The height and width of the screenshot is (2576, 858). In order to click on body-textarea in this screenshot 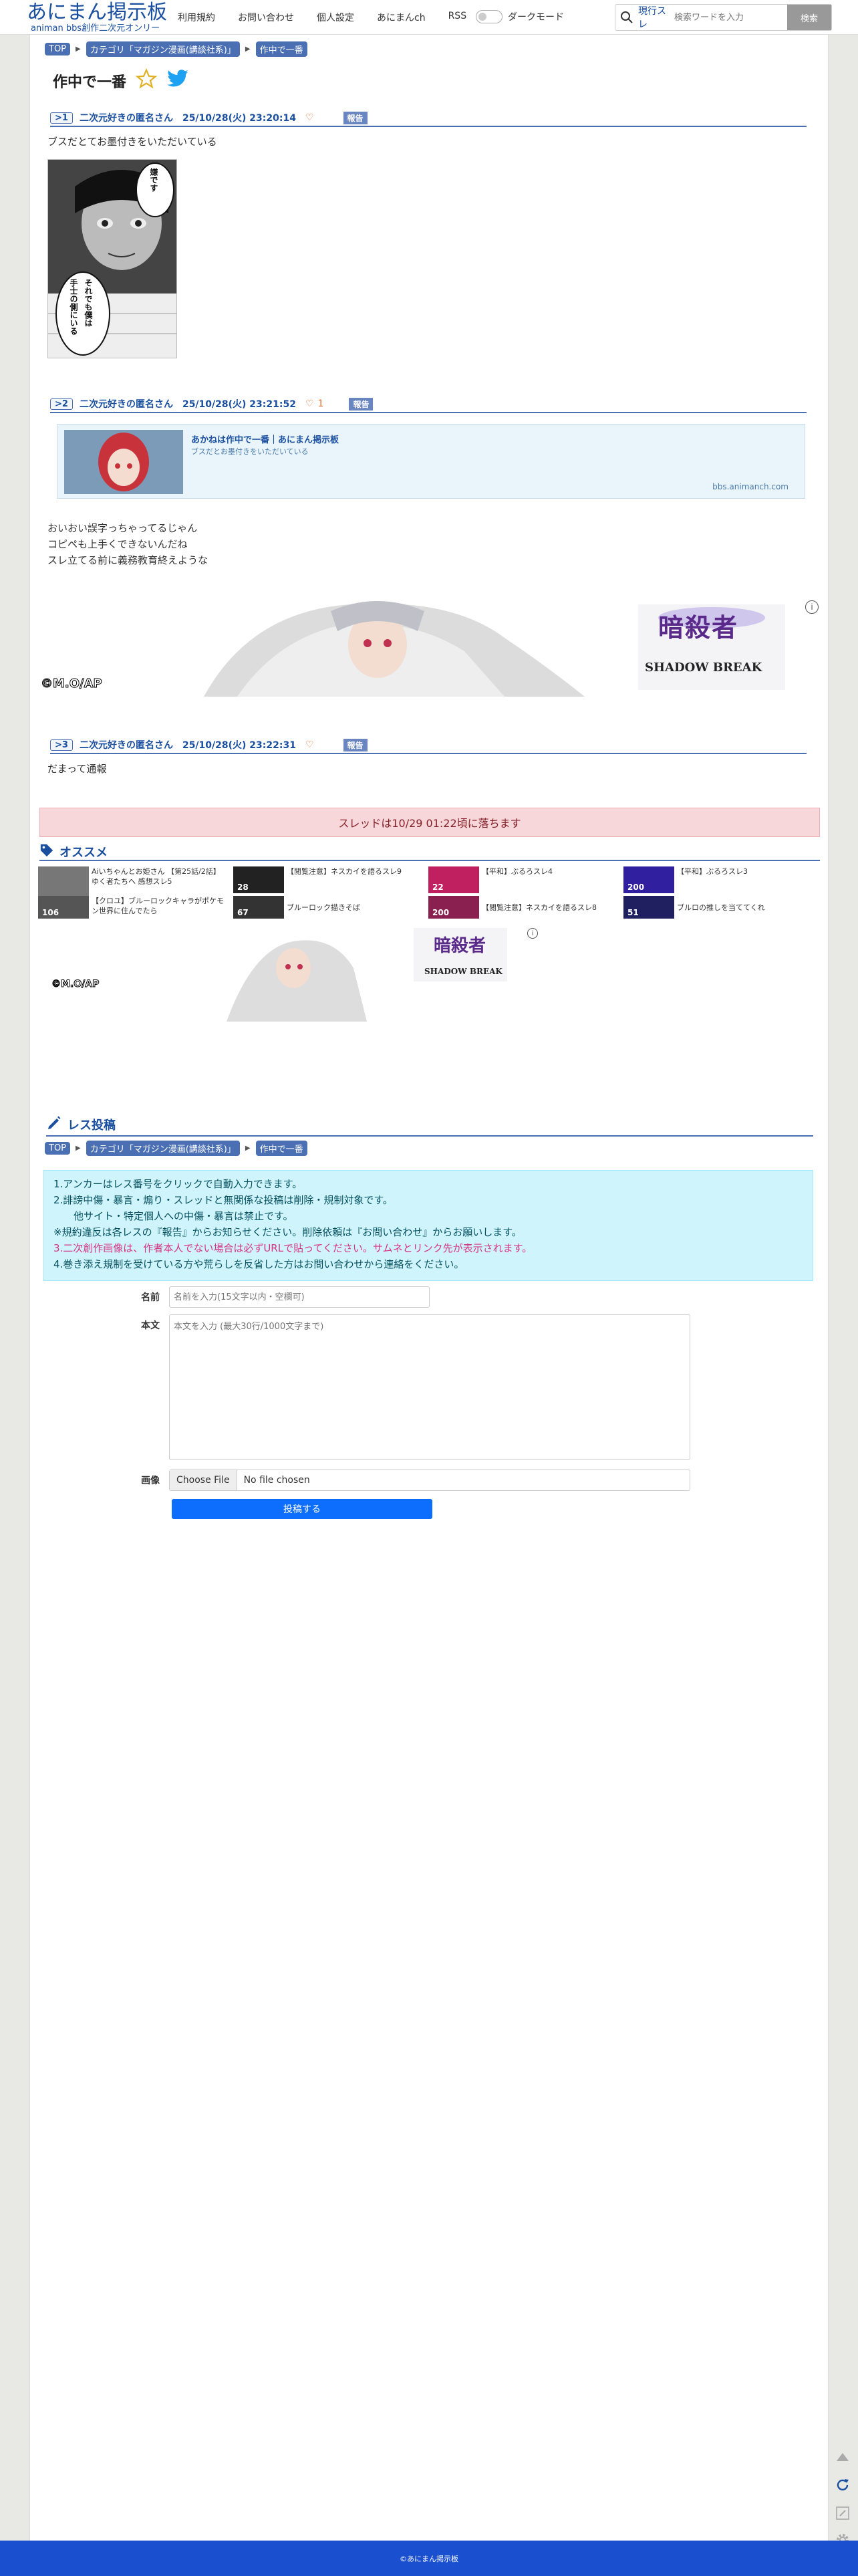, I will do `click(429, 1387)`.